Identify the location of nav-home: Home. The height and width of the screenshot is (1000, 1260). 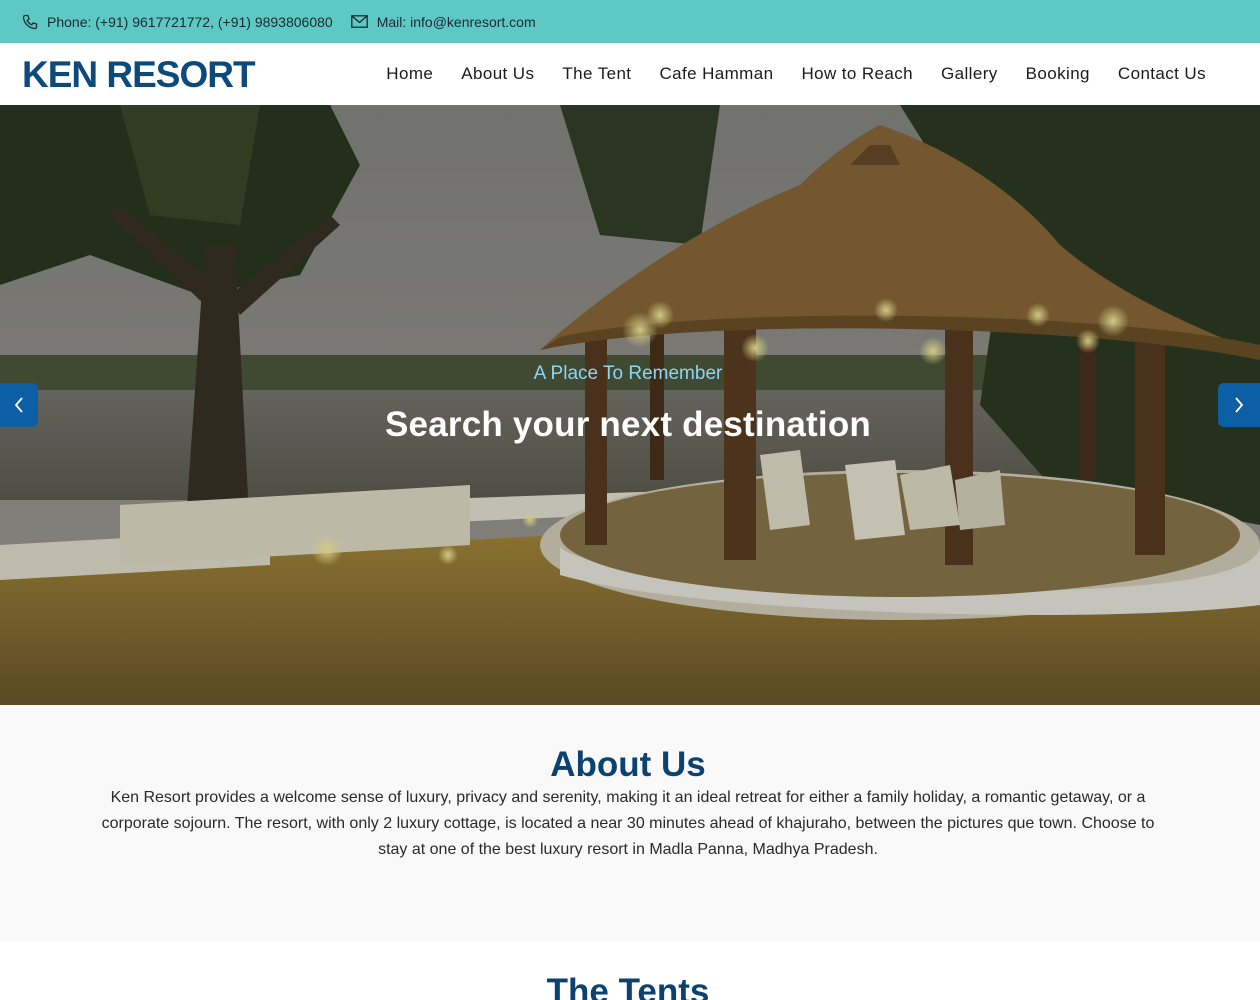
(409, 74).